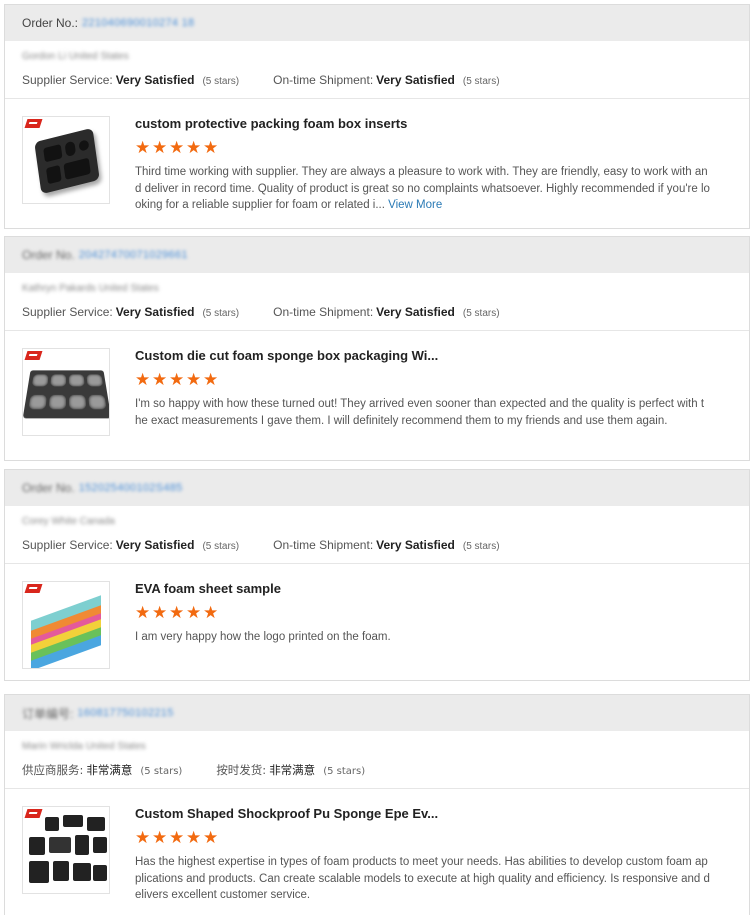  I want to click on order-number: 221040690010274 18, so click(138, 23).